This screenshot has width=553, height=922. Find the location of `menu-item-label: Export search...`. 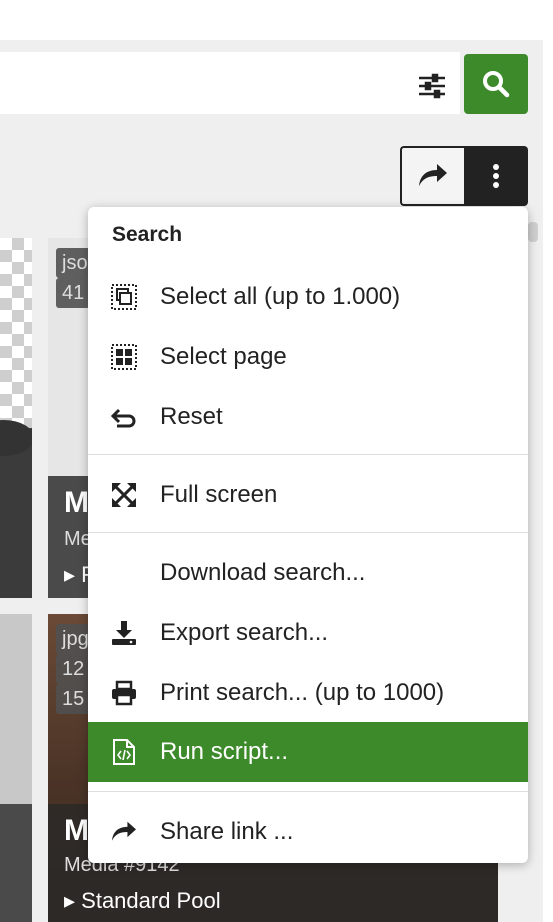

menu-item-label: Export search... is located at coordinates (244, 632).